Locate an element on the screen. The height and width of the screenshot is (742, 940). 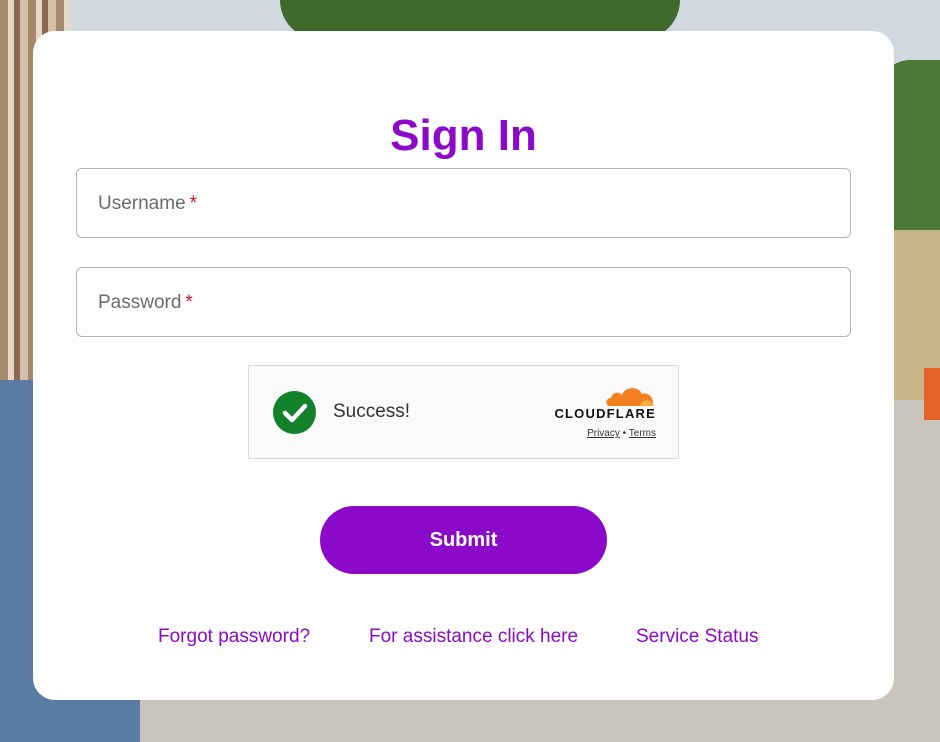
page-title: Sign In is located at coordinates (463, 135).